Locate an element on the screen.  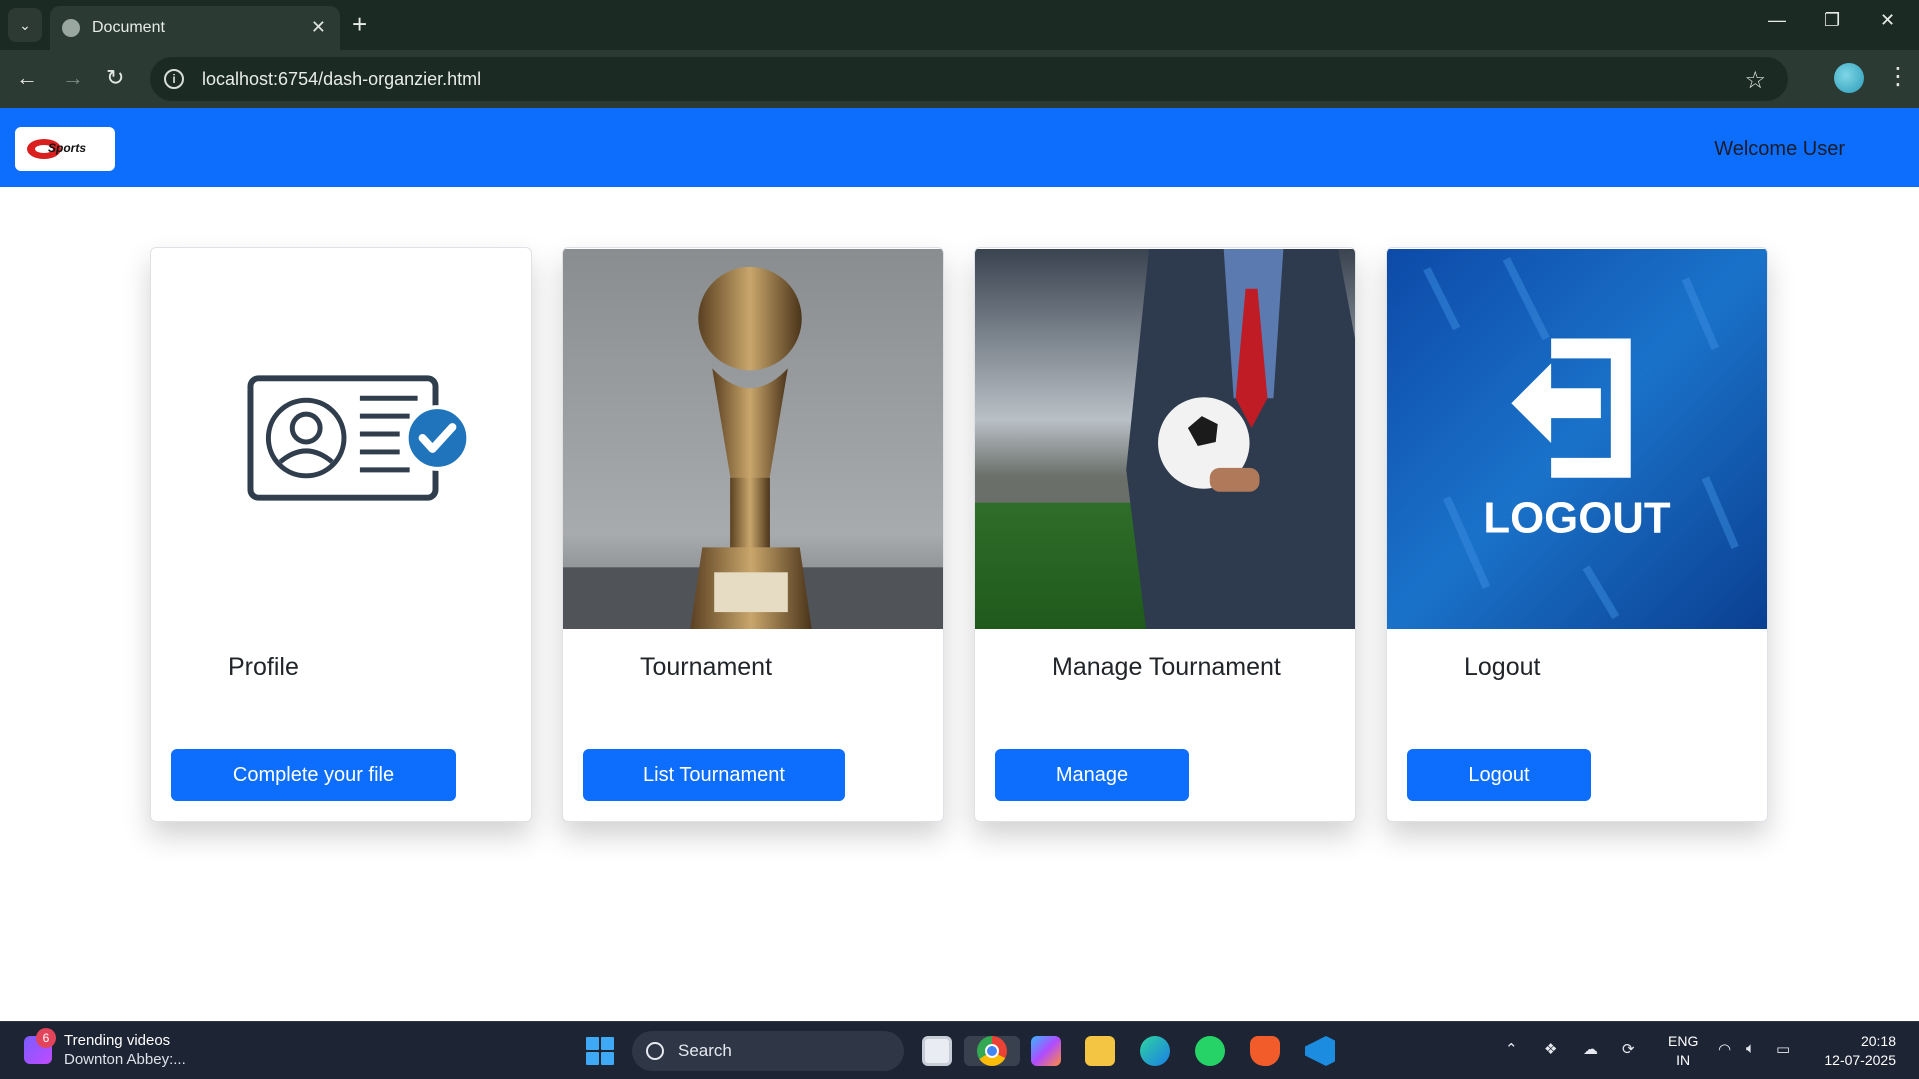
whatsapp-icon is located at coordinates (1210, 1051).